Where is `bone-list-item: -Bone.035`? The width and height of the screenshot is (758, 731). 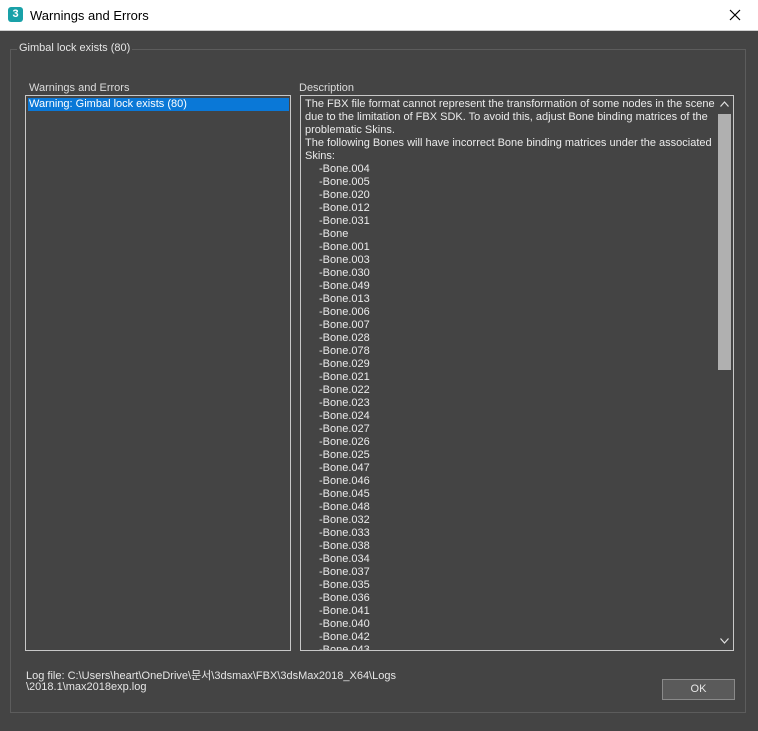 bone-list-item: -Bone.035 is located at coordinates (344, 585).